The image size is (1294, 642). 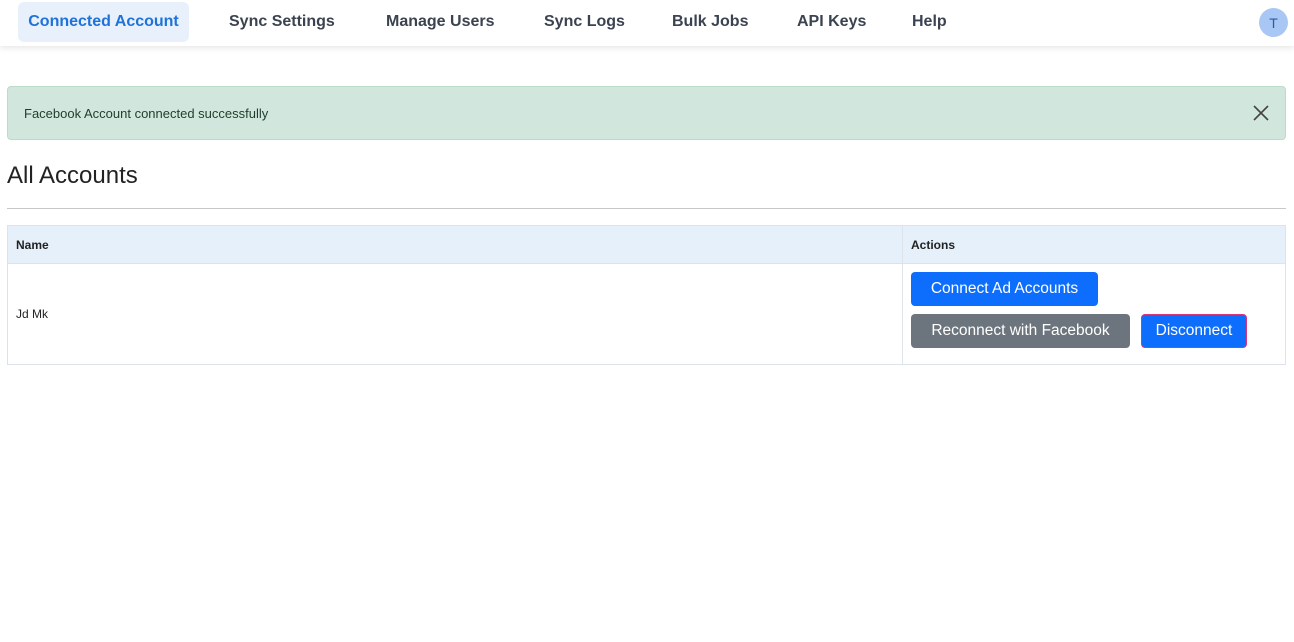 What do you see at coordinates (584, 22) in the screenshot?
I see `tab-sync-logs: Sync Logs` at bounding box center [584, 22].